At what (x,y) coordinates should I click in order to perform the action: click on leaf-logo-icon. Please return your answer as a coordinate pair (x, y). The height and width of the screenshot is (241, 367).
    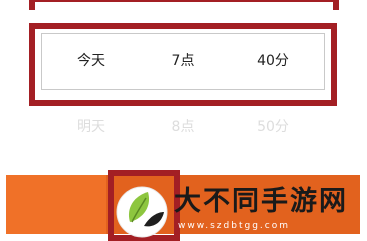
    Looking at the image, I should click on (142, 212).